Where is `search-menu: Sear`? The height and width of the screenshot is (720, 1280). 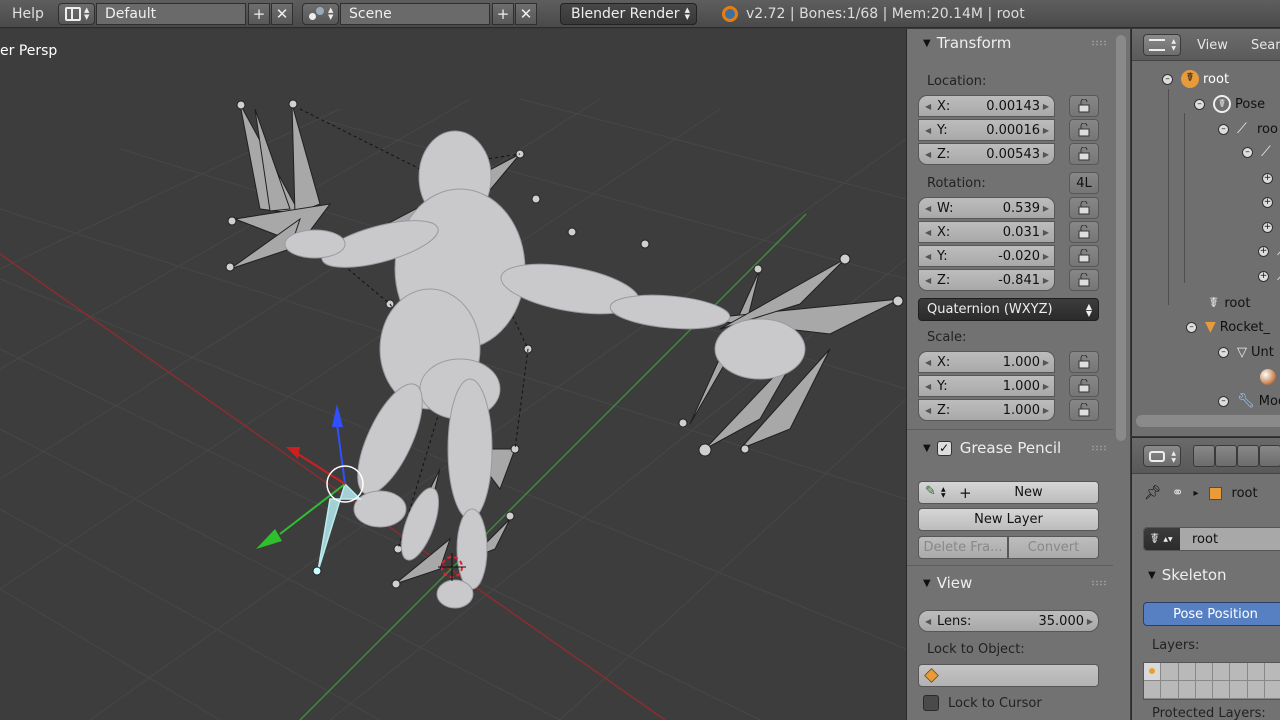 search-menu: Sear is located at coordinates (1265, 45).